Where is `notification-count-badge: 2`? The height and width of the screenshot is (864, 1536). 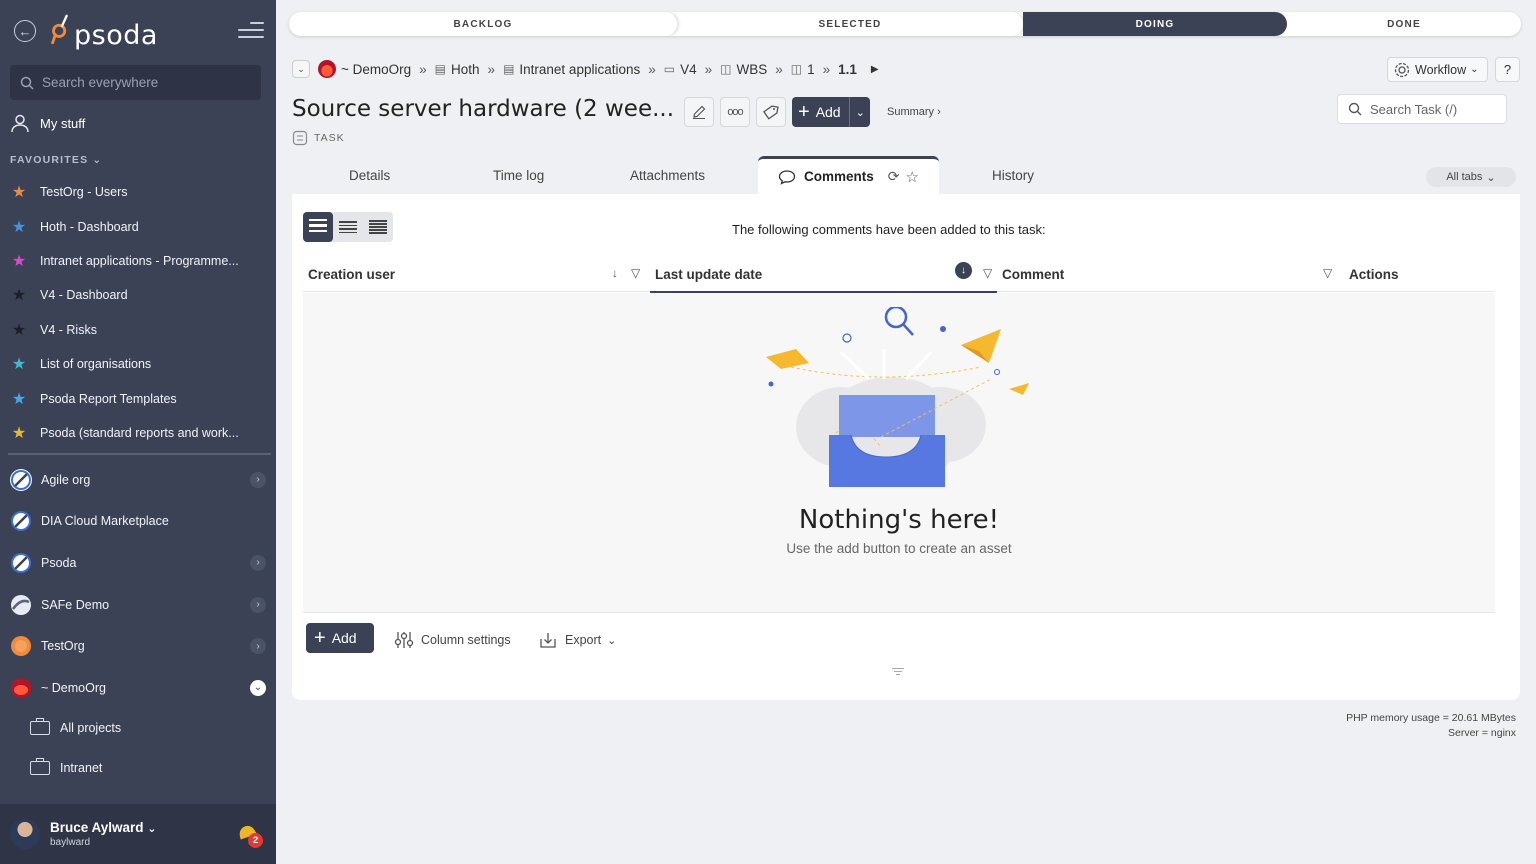 notification-count-badge: 2 is located at coordinates (255, 840).